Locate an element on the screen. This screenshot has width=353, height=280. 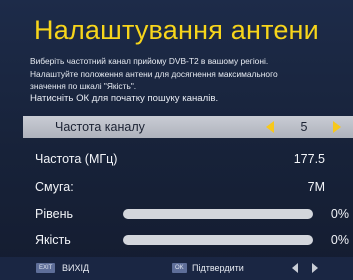
arrow-left-icon is located at coordinates (270, 127).